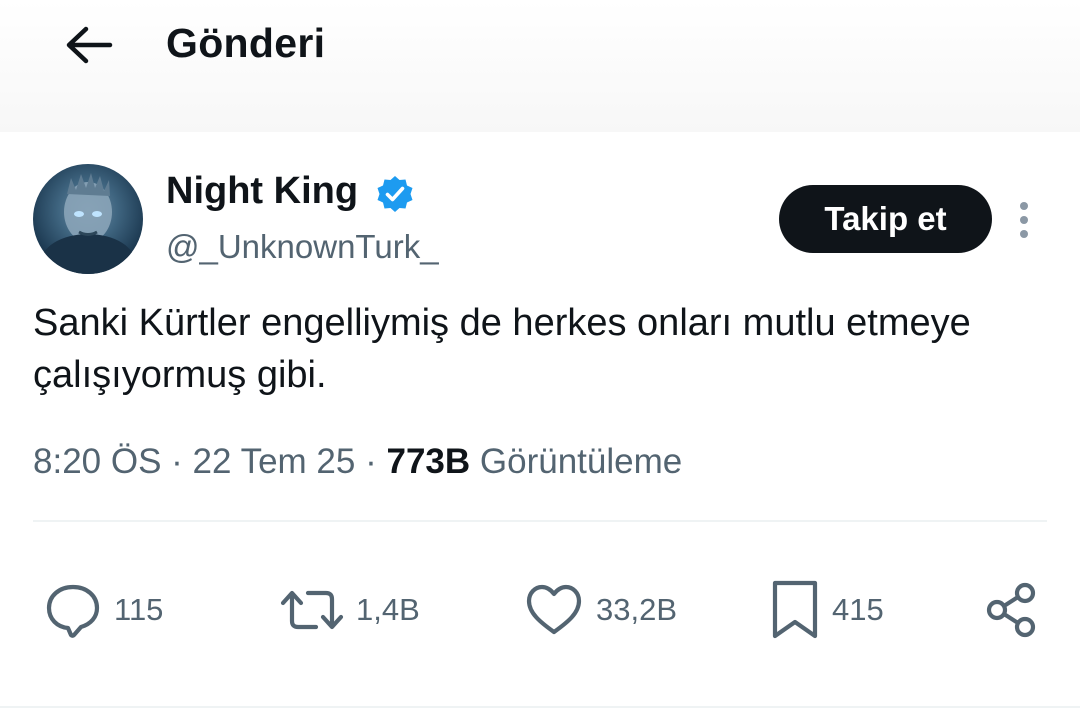  Describe the element at coordinates (97, 461) in the screenshot. I see `tweet-time: 8:20 ÖS` at that location.